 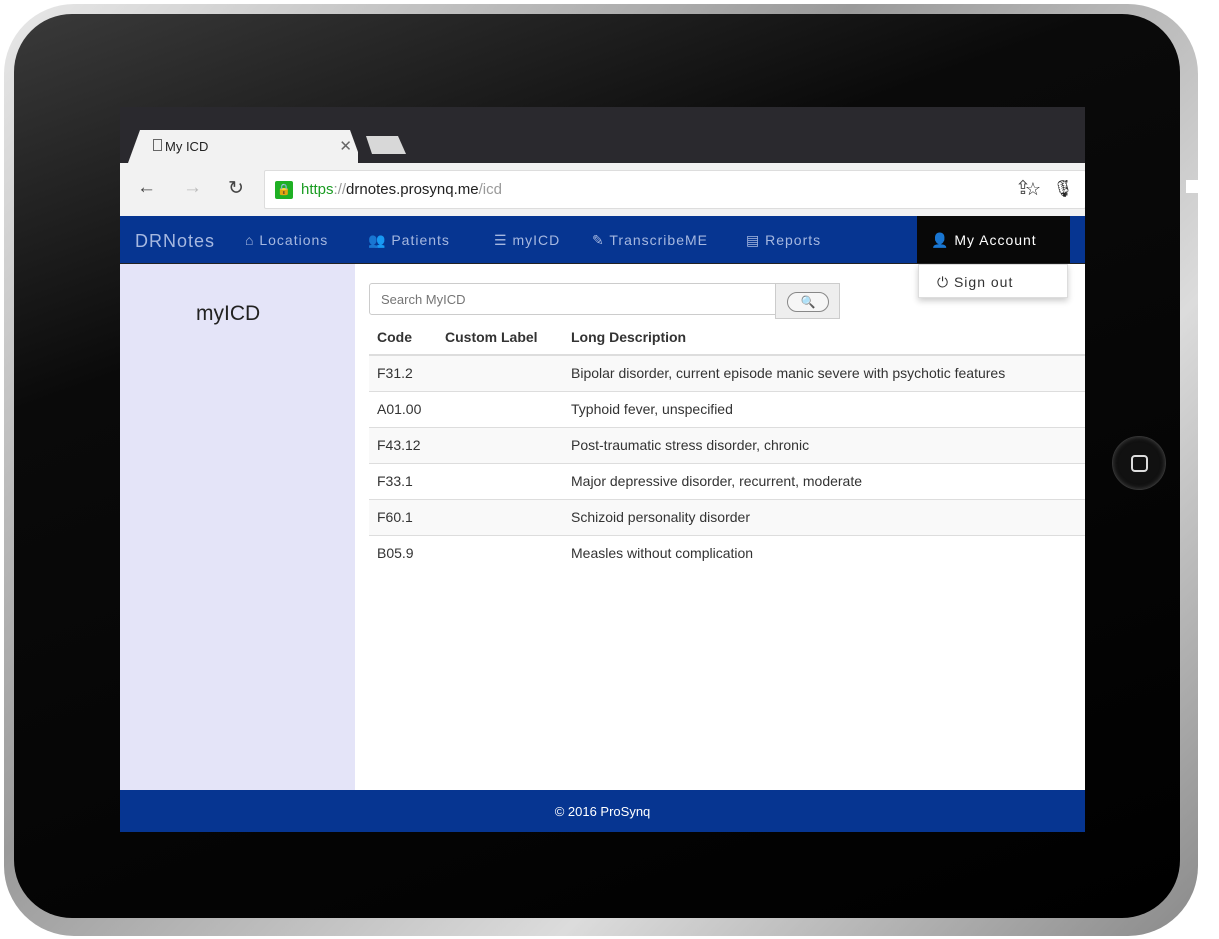 I want to click on table-cell: Measles without complication, so click(x=824, y=552).